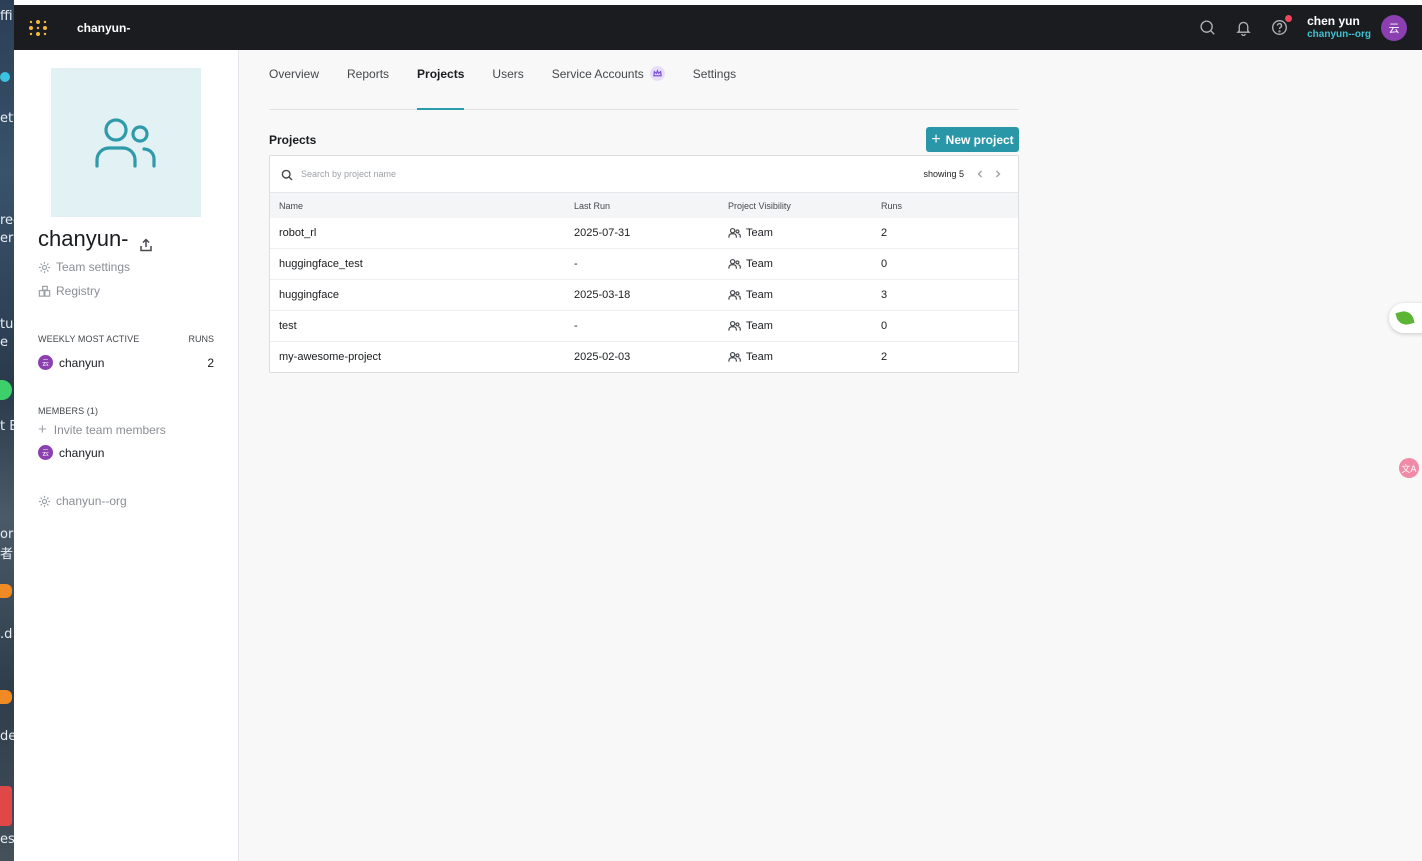 The image size is (1422, 861). I want to click on tab-projects: Projects, so click(441, 79).